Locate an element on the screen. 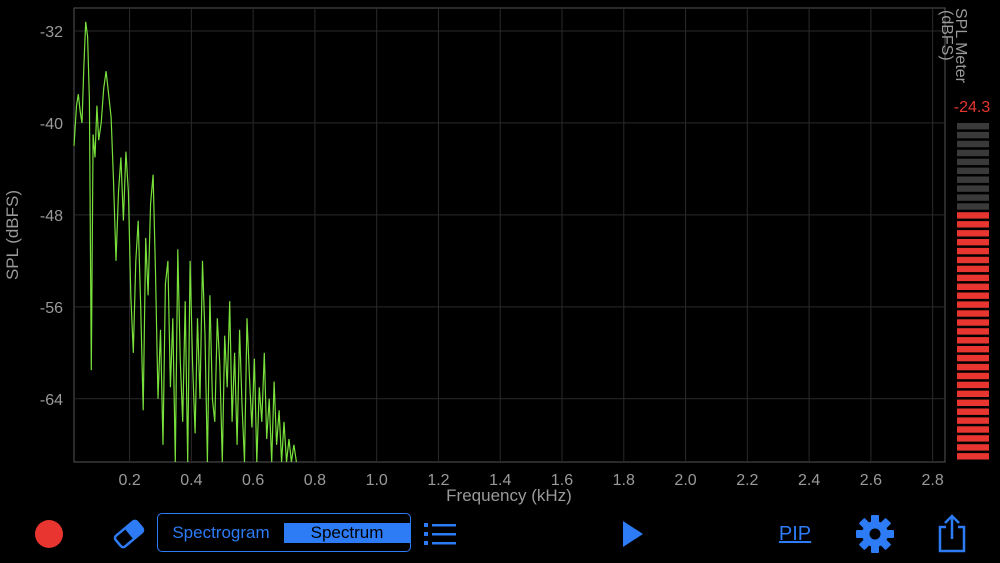  share-button is located at coordinates (952, 533).